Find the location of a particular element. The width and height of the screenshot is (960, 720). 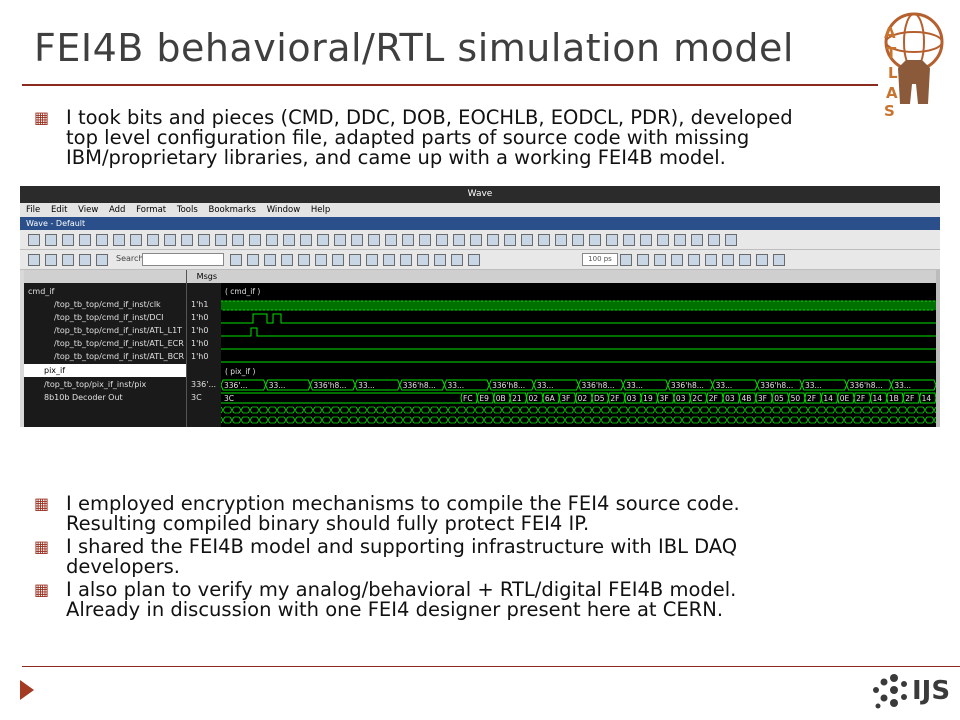

signal-row: /top_tb_top/pix_if_inst/pix is located at coordinates (95, 384).